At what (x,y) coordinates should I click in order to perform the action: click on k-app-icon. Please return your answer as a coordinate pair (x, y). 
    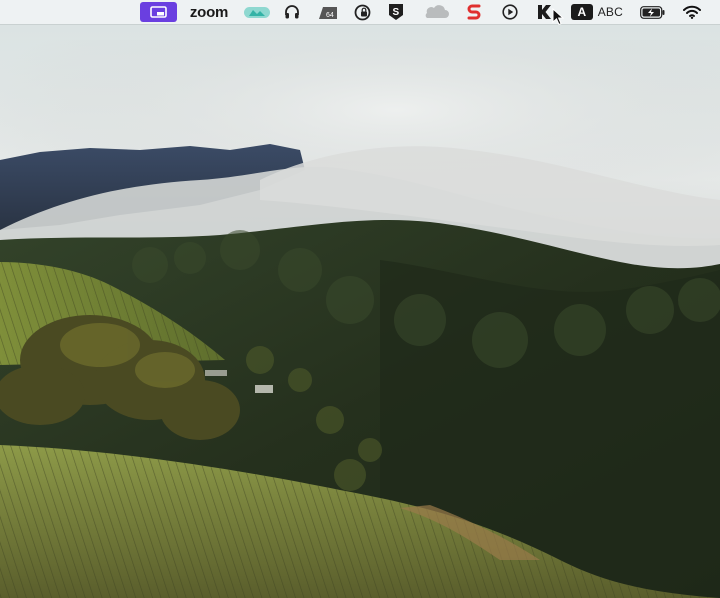
    Looking at the image, I should click on (544, 12).